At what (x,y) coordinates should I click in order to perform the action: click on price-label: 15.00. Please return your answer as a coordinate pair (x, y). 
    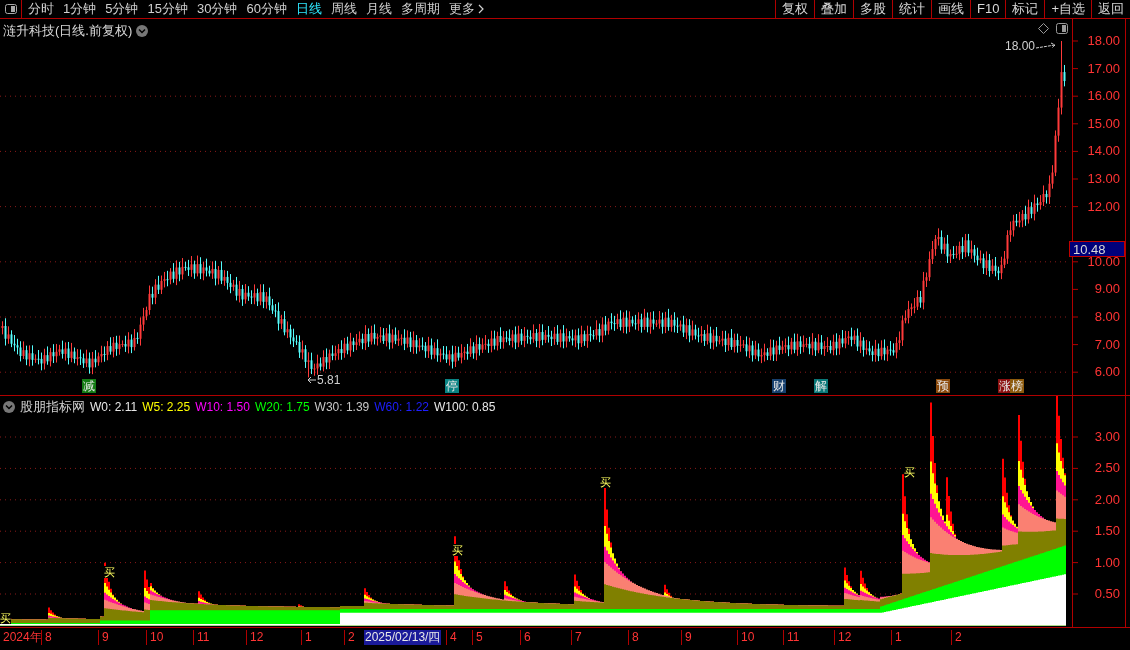
    Looking at the image, I should click on (1103, 123).